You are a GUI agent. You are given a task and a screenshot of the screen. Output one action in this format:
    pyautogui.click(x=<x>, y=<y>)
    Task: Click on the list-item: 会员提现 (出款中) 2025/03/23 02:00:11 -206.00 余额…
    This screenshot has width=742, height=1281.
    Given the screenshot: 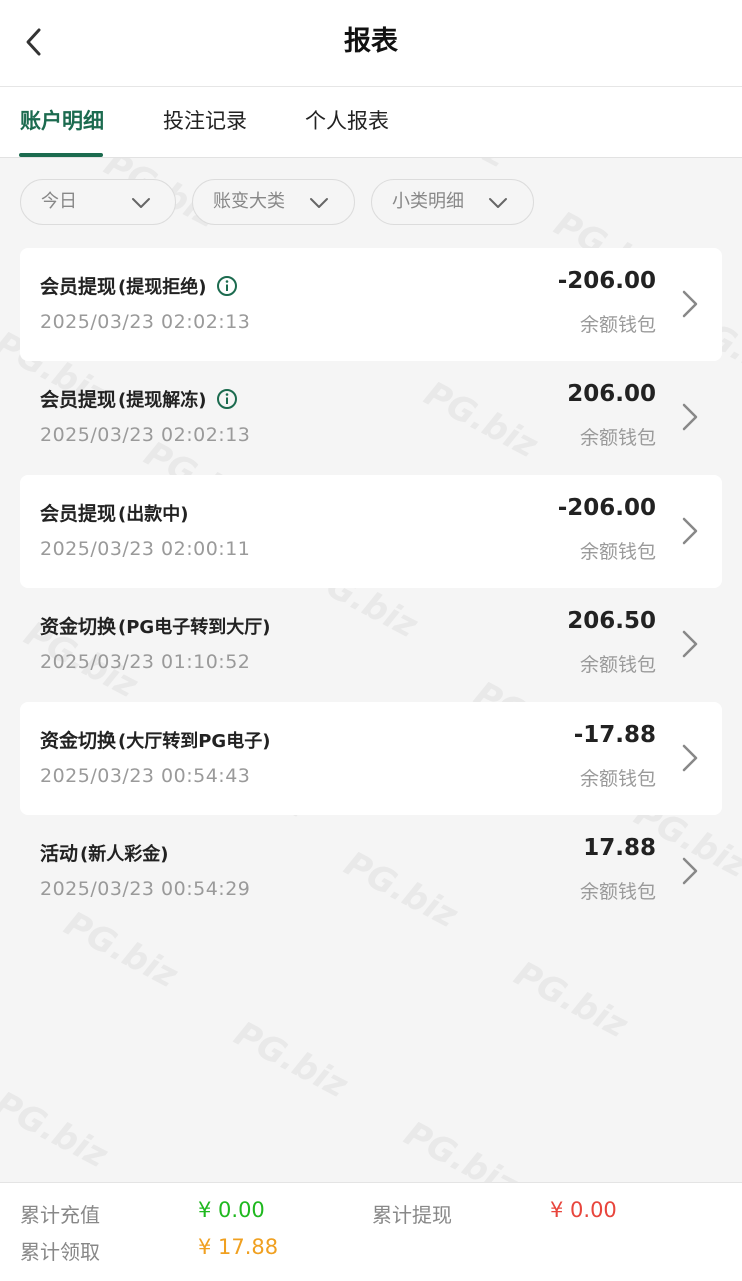 What is the action you would take?
    pyautogui.click(x=371, y=531)
    